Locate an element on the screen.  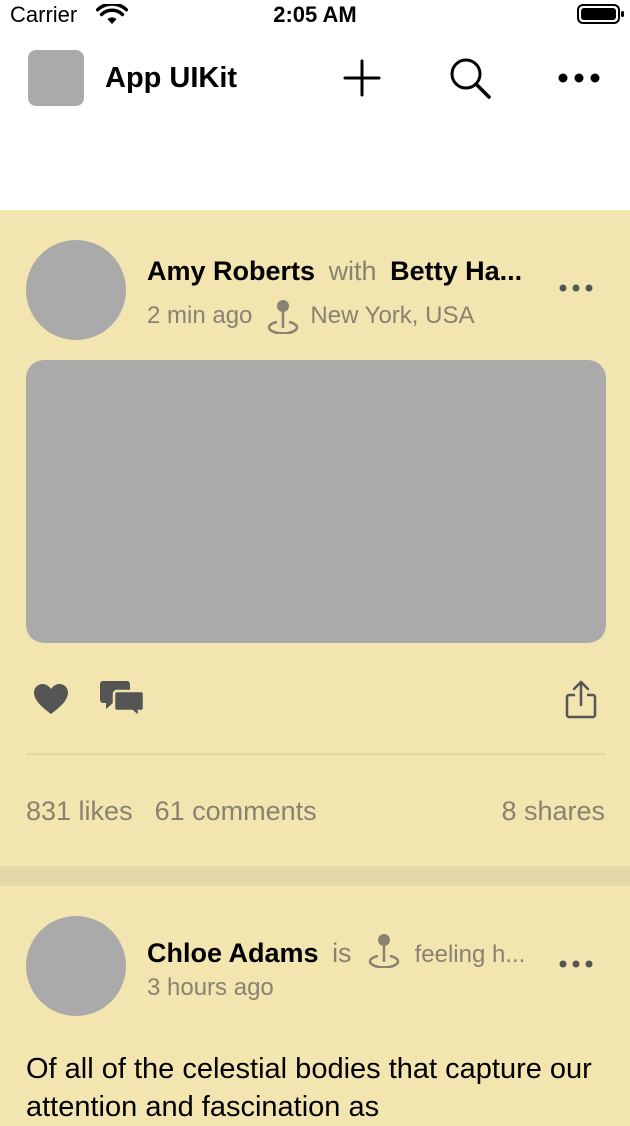
more-button is located at coordinates (579, 78).